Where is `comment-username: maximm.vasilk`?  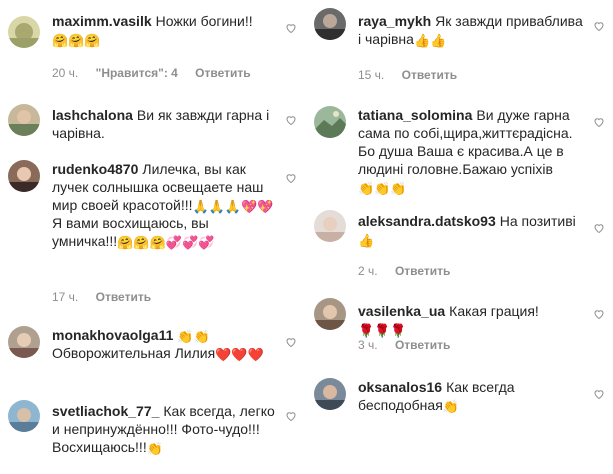 comment-username: maximm.vasilk is located at coordinates (102, 21).